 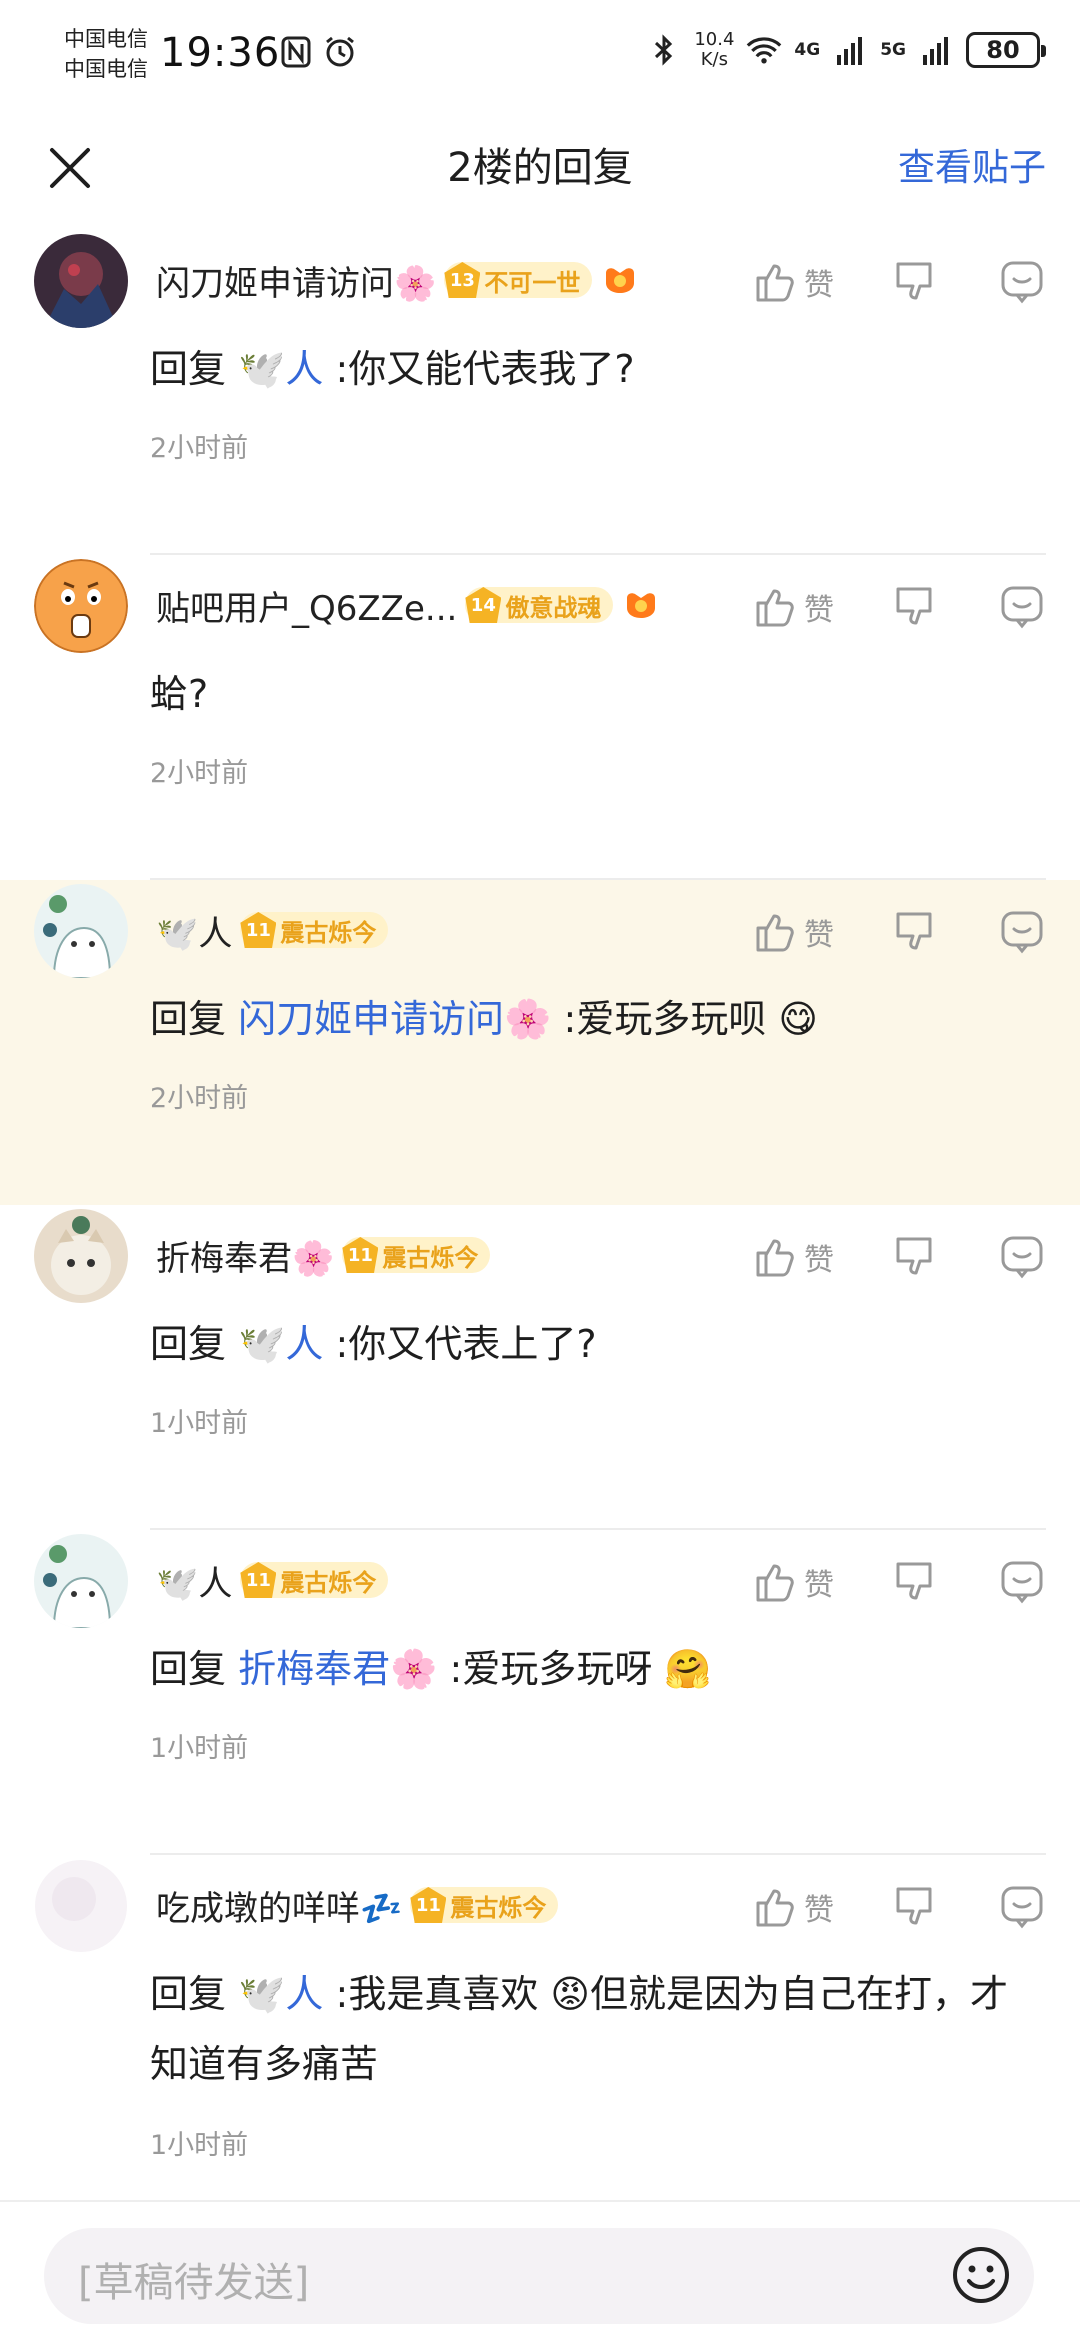 I want to click on clock: 19:36, so click(x=220, y=53).